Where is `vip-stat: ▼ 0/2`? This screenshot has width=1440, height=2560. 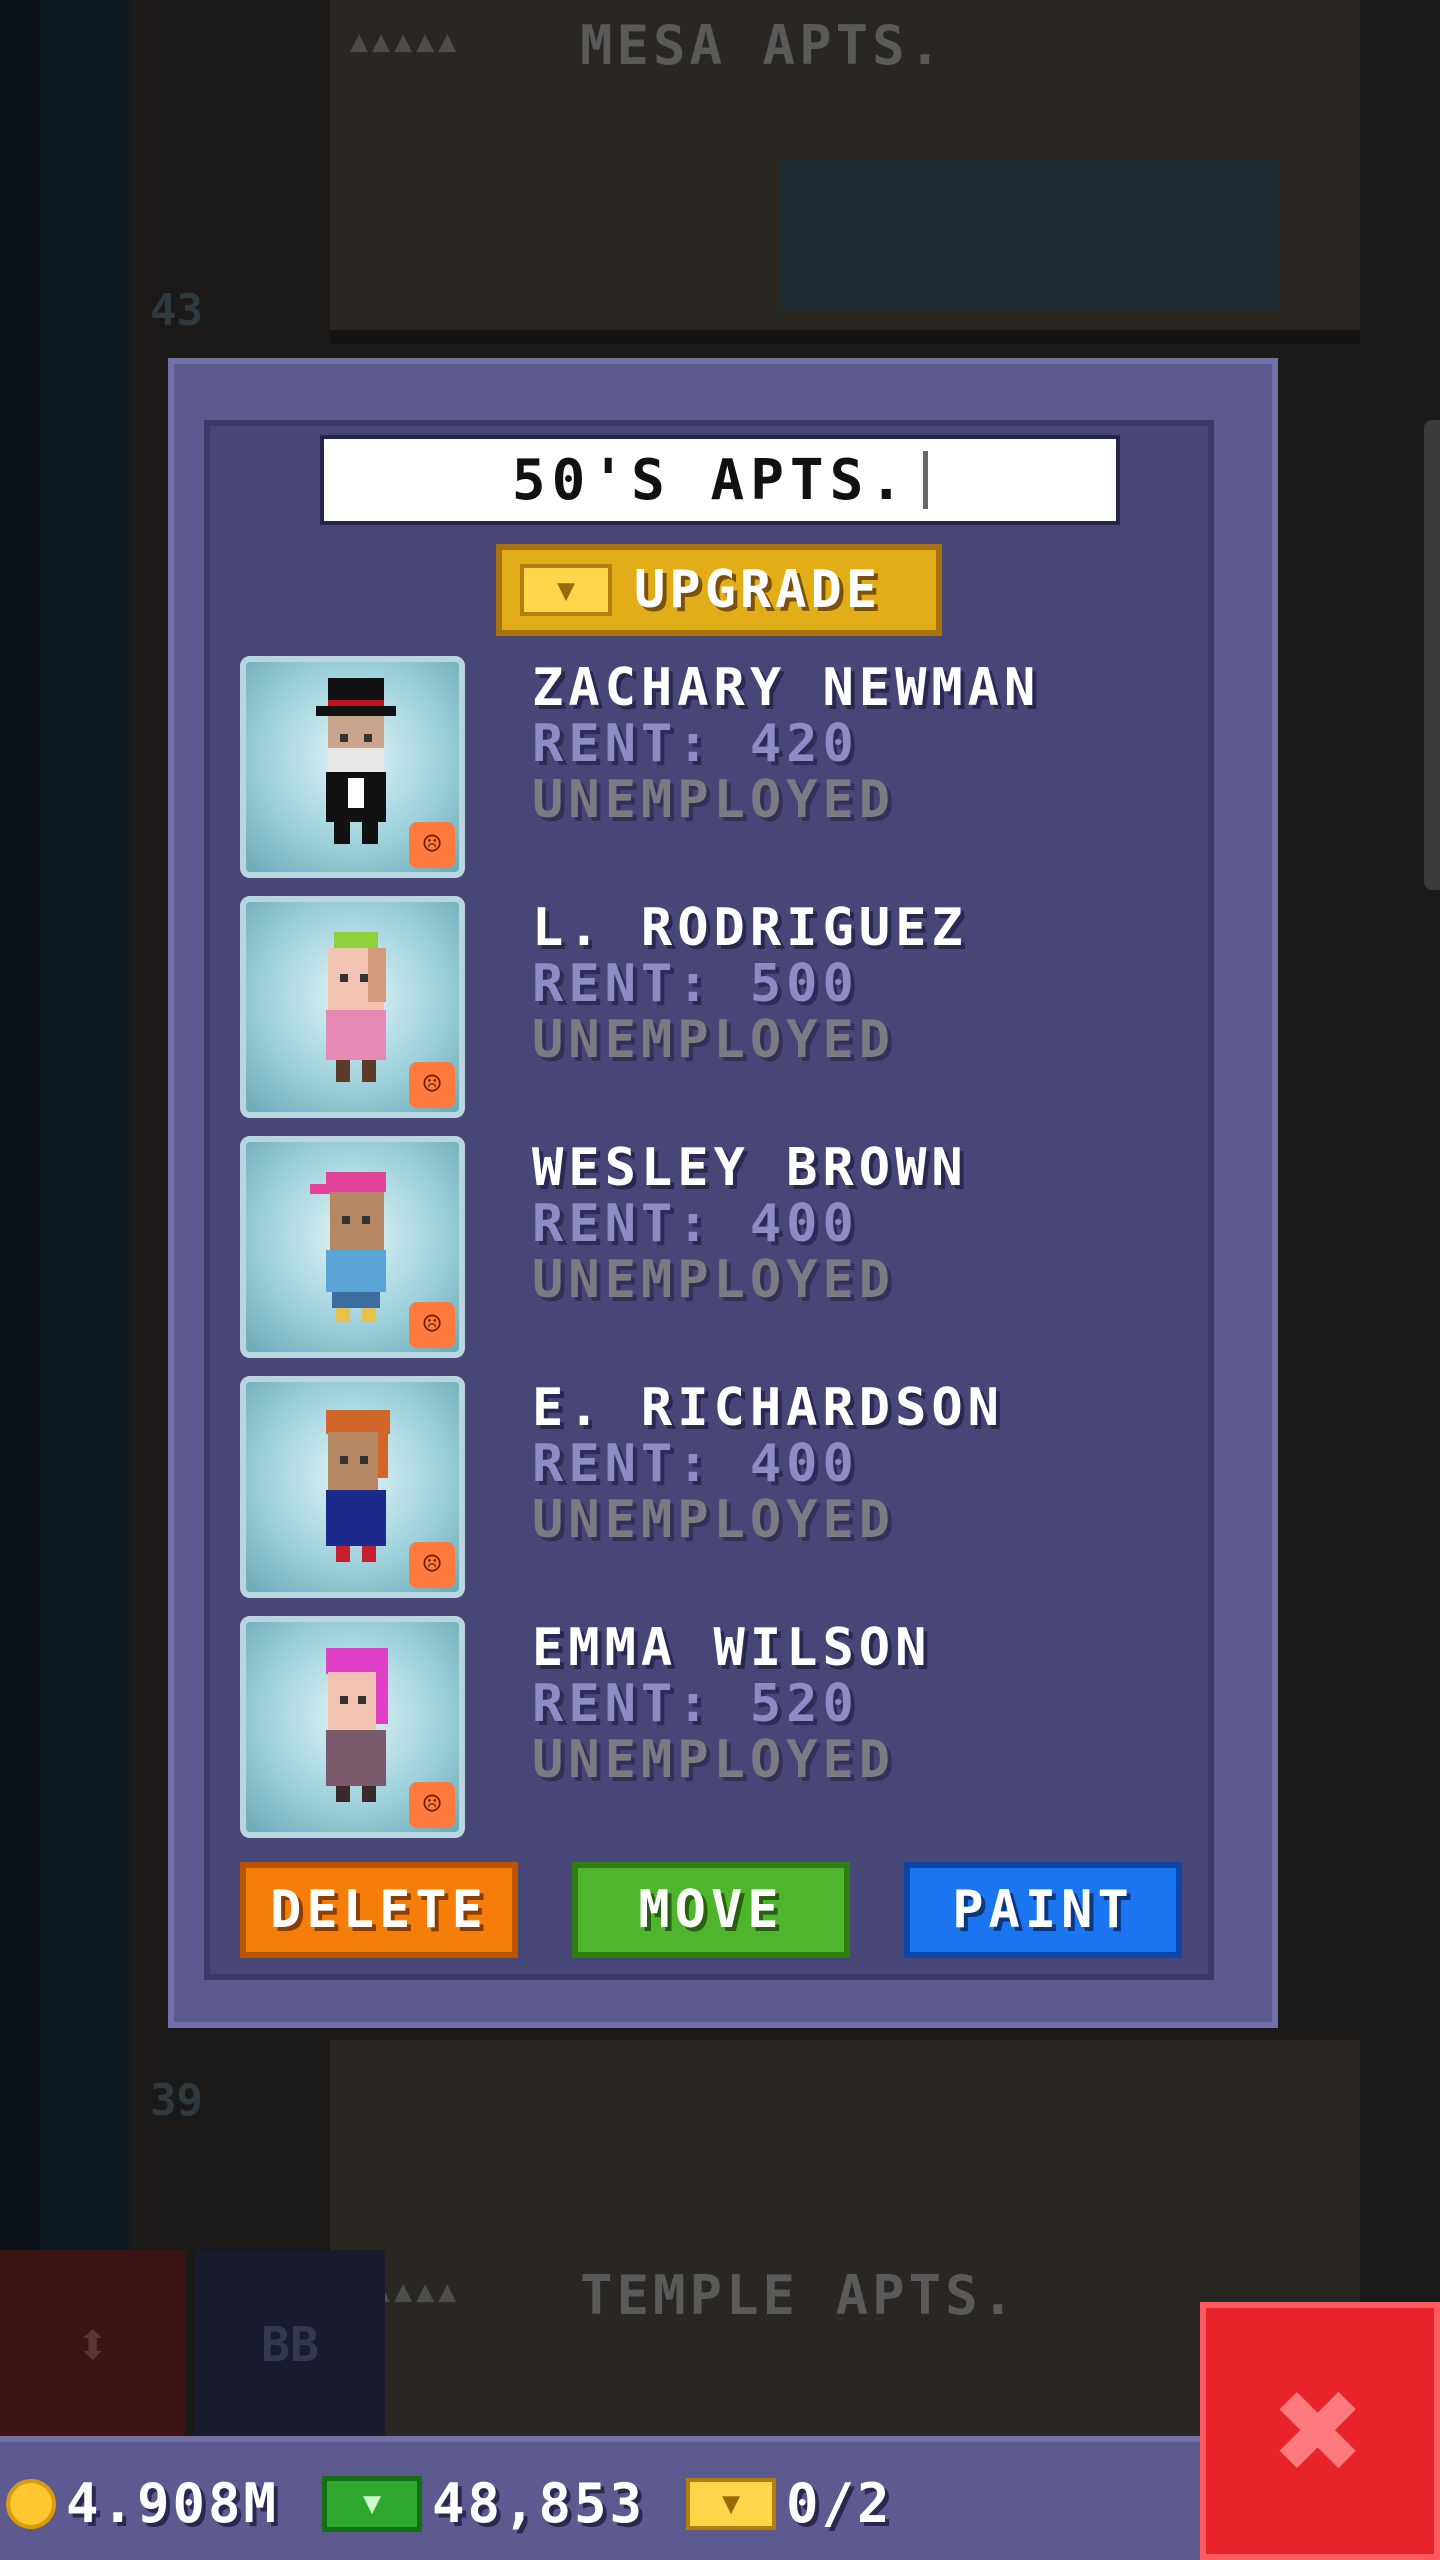
vip-stat: ▼ 0/2 is located at coordinates (789, 2503).